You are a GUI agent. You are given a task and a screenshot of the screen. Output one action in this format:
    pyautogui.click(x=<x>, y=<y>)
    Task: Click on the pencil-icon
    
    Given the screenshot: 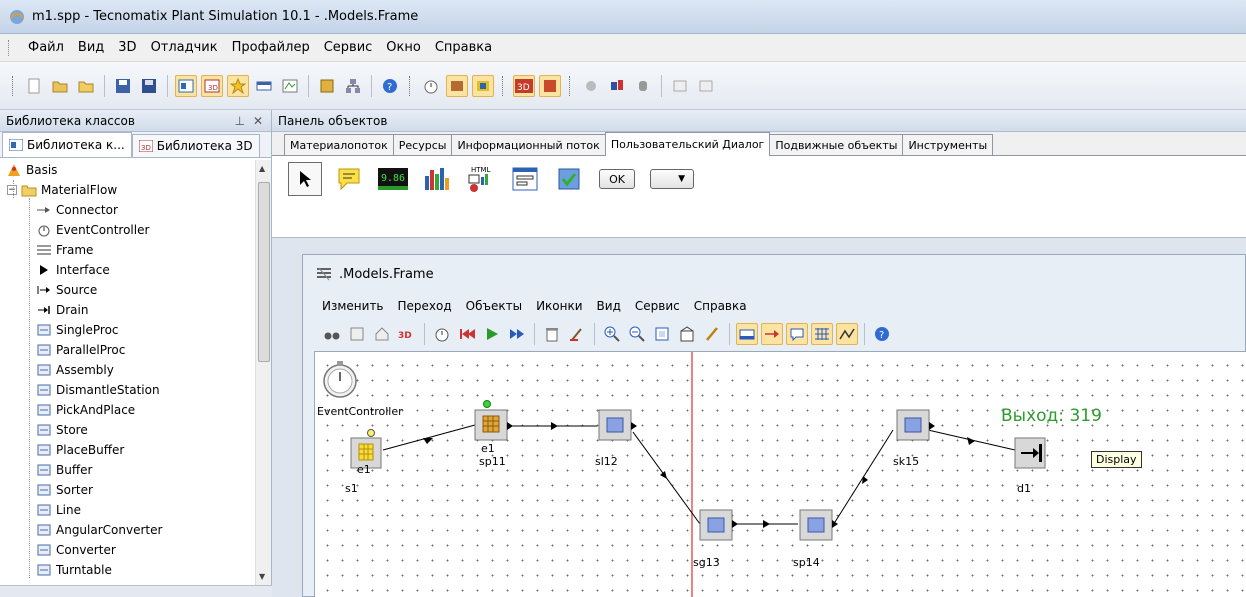 What is the action you would take?
    pyautogui.click(x=712, y=334)
    